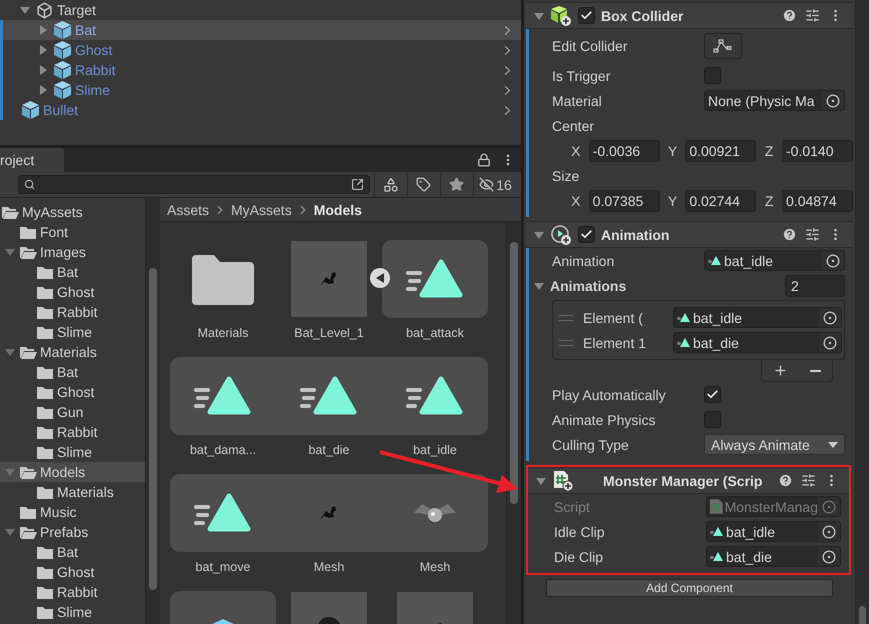  Describe the element at coordinates (688, 480) in the screenshot. I see `component-header: Monster Manager (Scrip` at that location.